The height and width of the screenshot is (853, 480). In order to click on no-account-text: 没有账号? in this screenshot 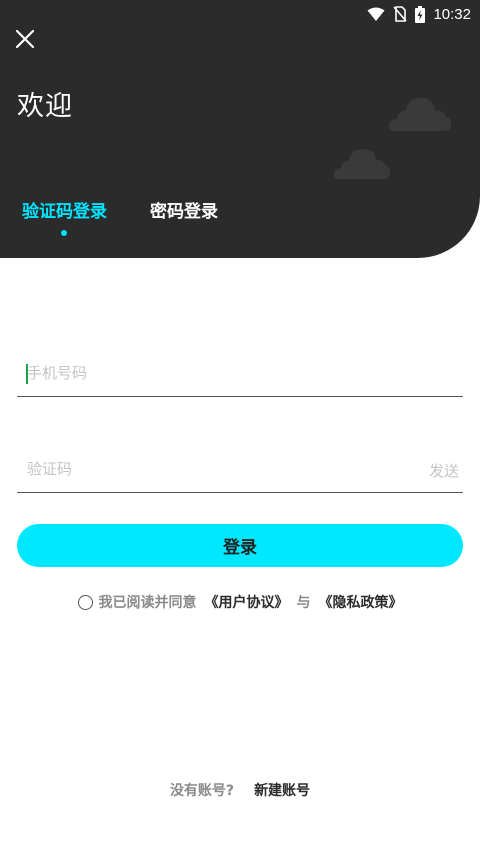, I will do `click(202, 791)`.